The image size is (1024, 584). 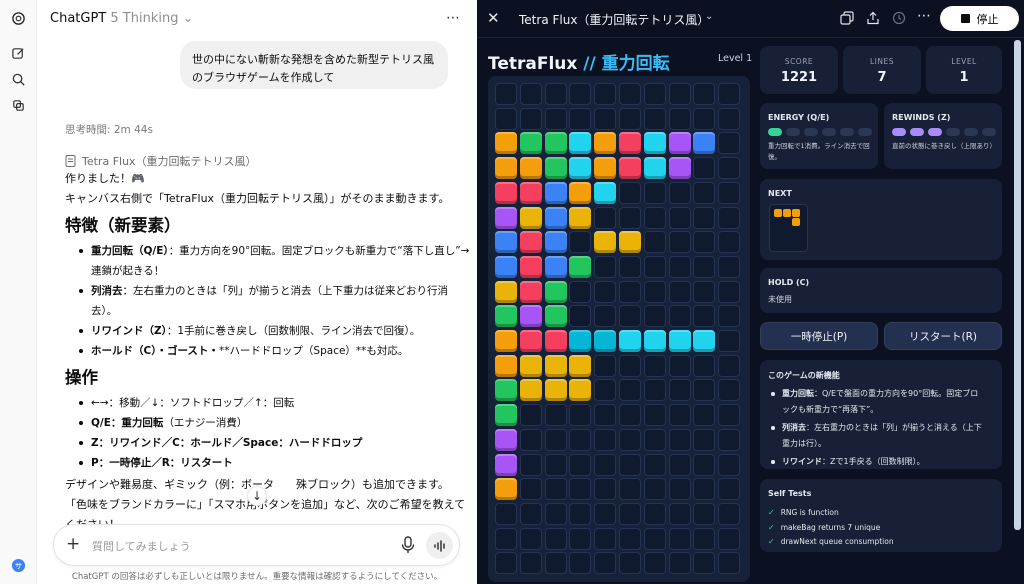 What do you see at coordinates (257, 198) in the screenshot?
I see `intro-line-2: キャンバス右側で「TetraFlux（重力回転テトリス風）」がそのまま動きます。` at bounding box center [257, 198].